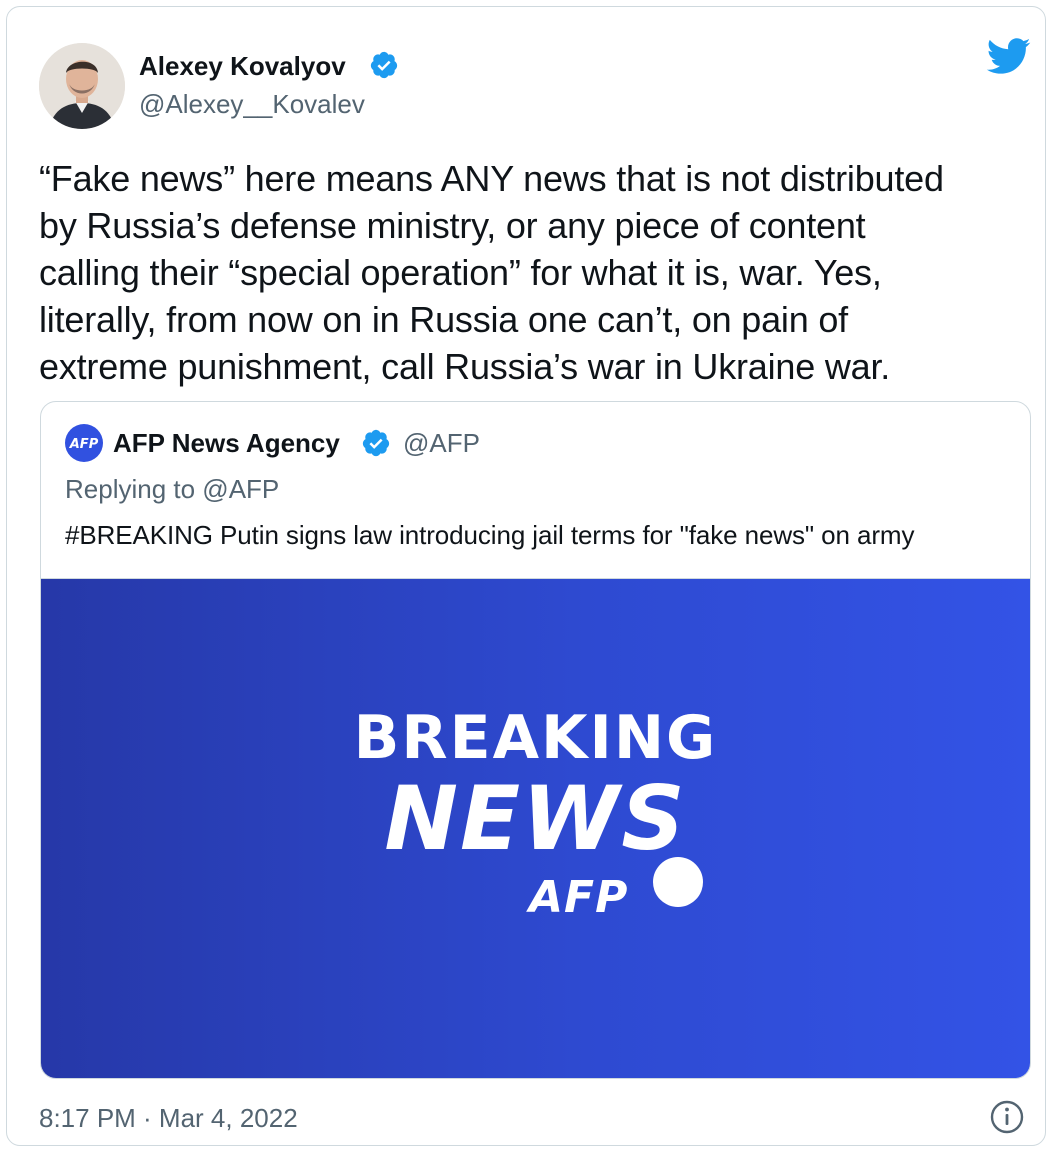 The width and height of the screenshot is (1052, 1152). What do you see at coordinates (535, 818) in the screenshot?
I see `news-label: NEWS` at bounding box center [535, 818].